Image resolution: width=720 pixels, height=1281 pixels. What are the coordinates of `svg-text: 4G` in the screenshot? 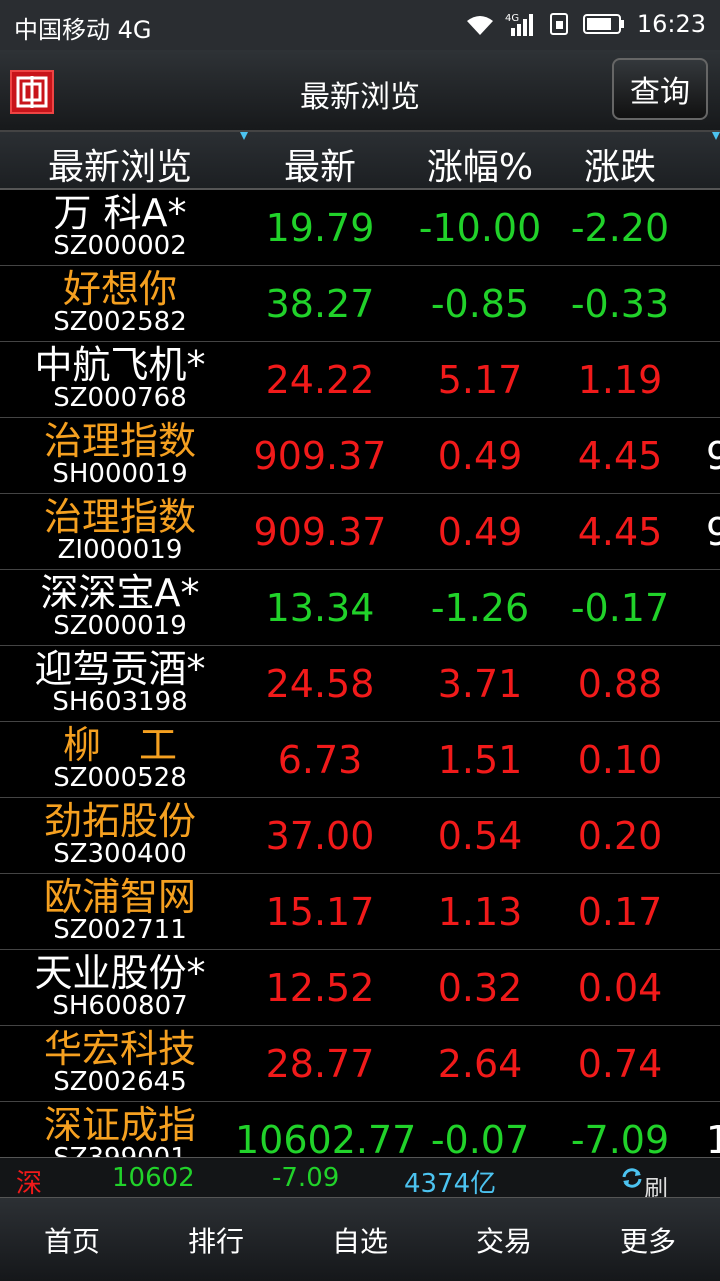 It's located at (512, 18).